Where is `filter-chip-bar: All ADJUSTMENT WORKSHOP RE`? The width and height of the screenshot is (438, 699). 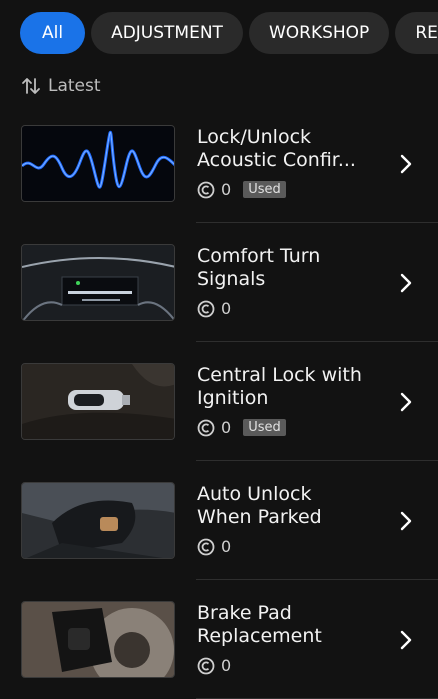
filter-chip-bar: All ADJUSTMENT WORKSHOP RE is located at coordinates (229, 33).